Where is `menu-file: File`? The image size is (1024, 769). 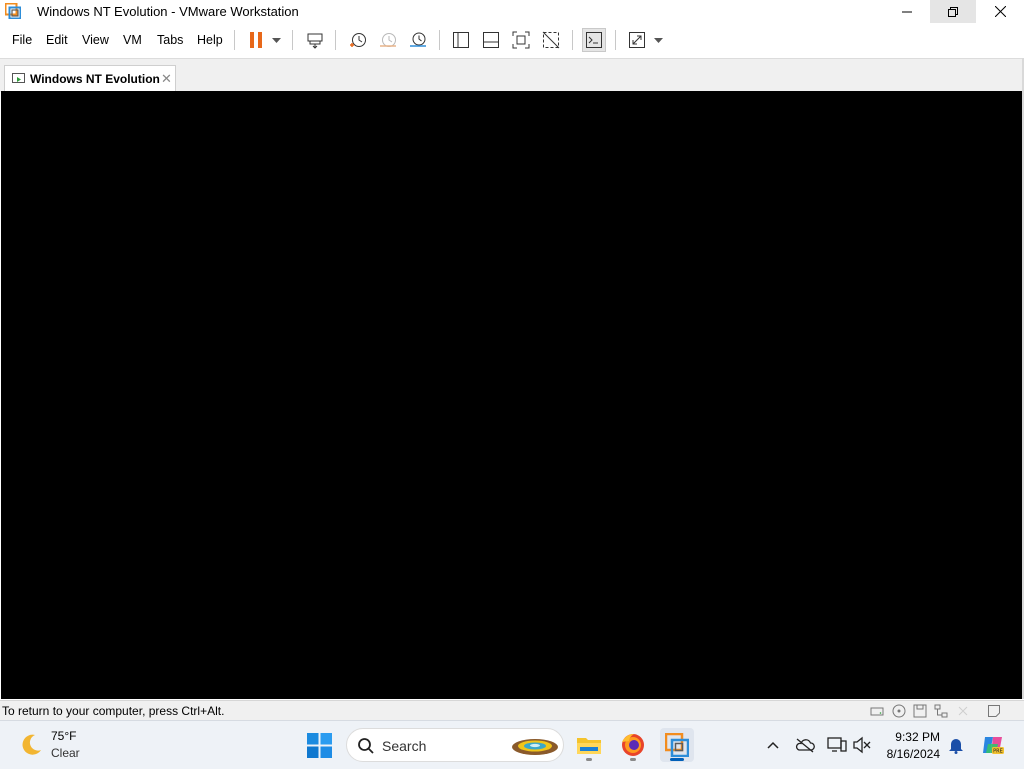 menu-file: File is located at coordinates (22, 40).